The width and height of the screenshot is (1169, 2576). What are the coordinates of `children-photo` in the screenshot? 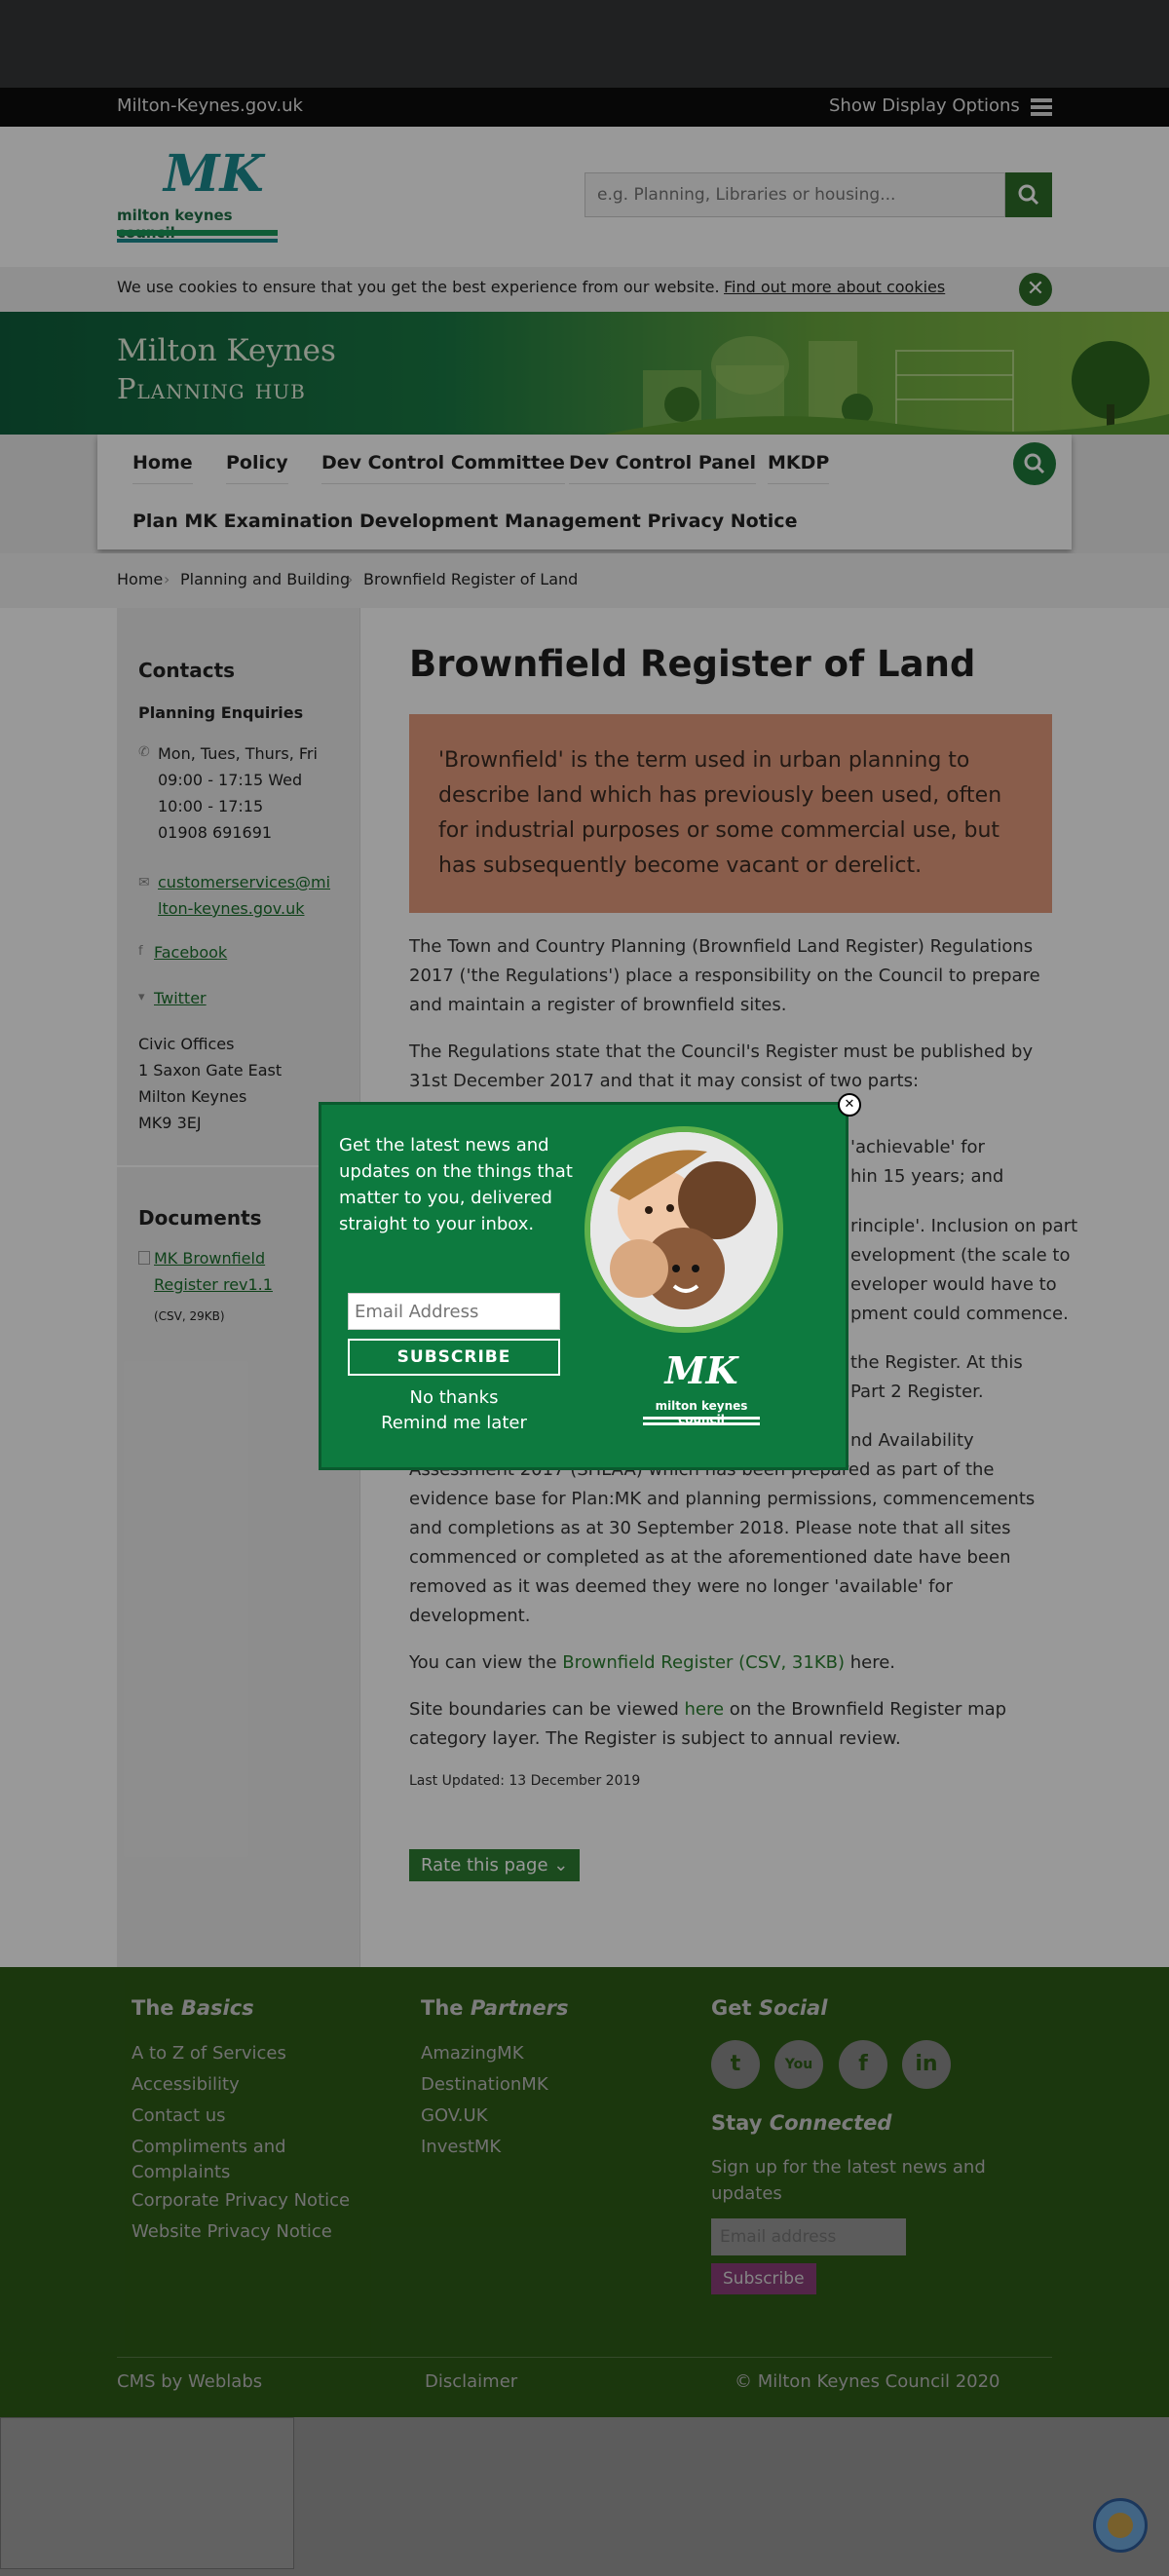 It's located at (683, 1229).